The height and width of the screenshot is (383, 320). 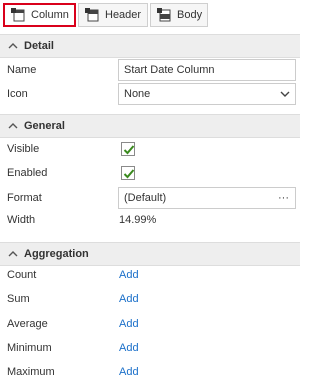 I want to click on section-header-general: General, so click(x=150, y=126).